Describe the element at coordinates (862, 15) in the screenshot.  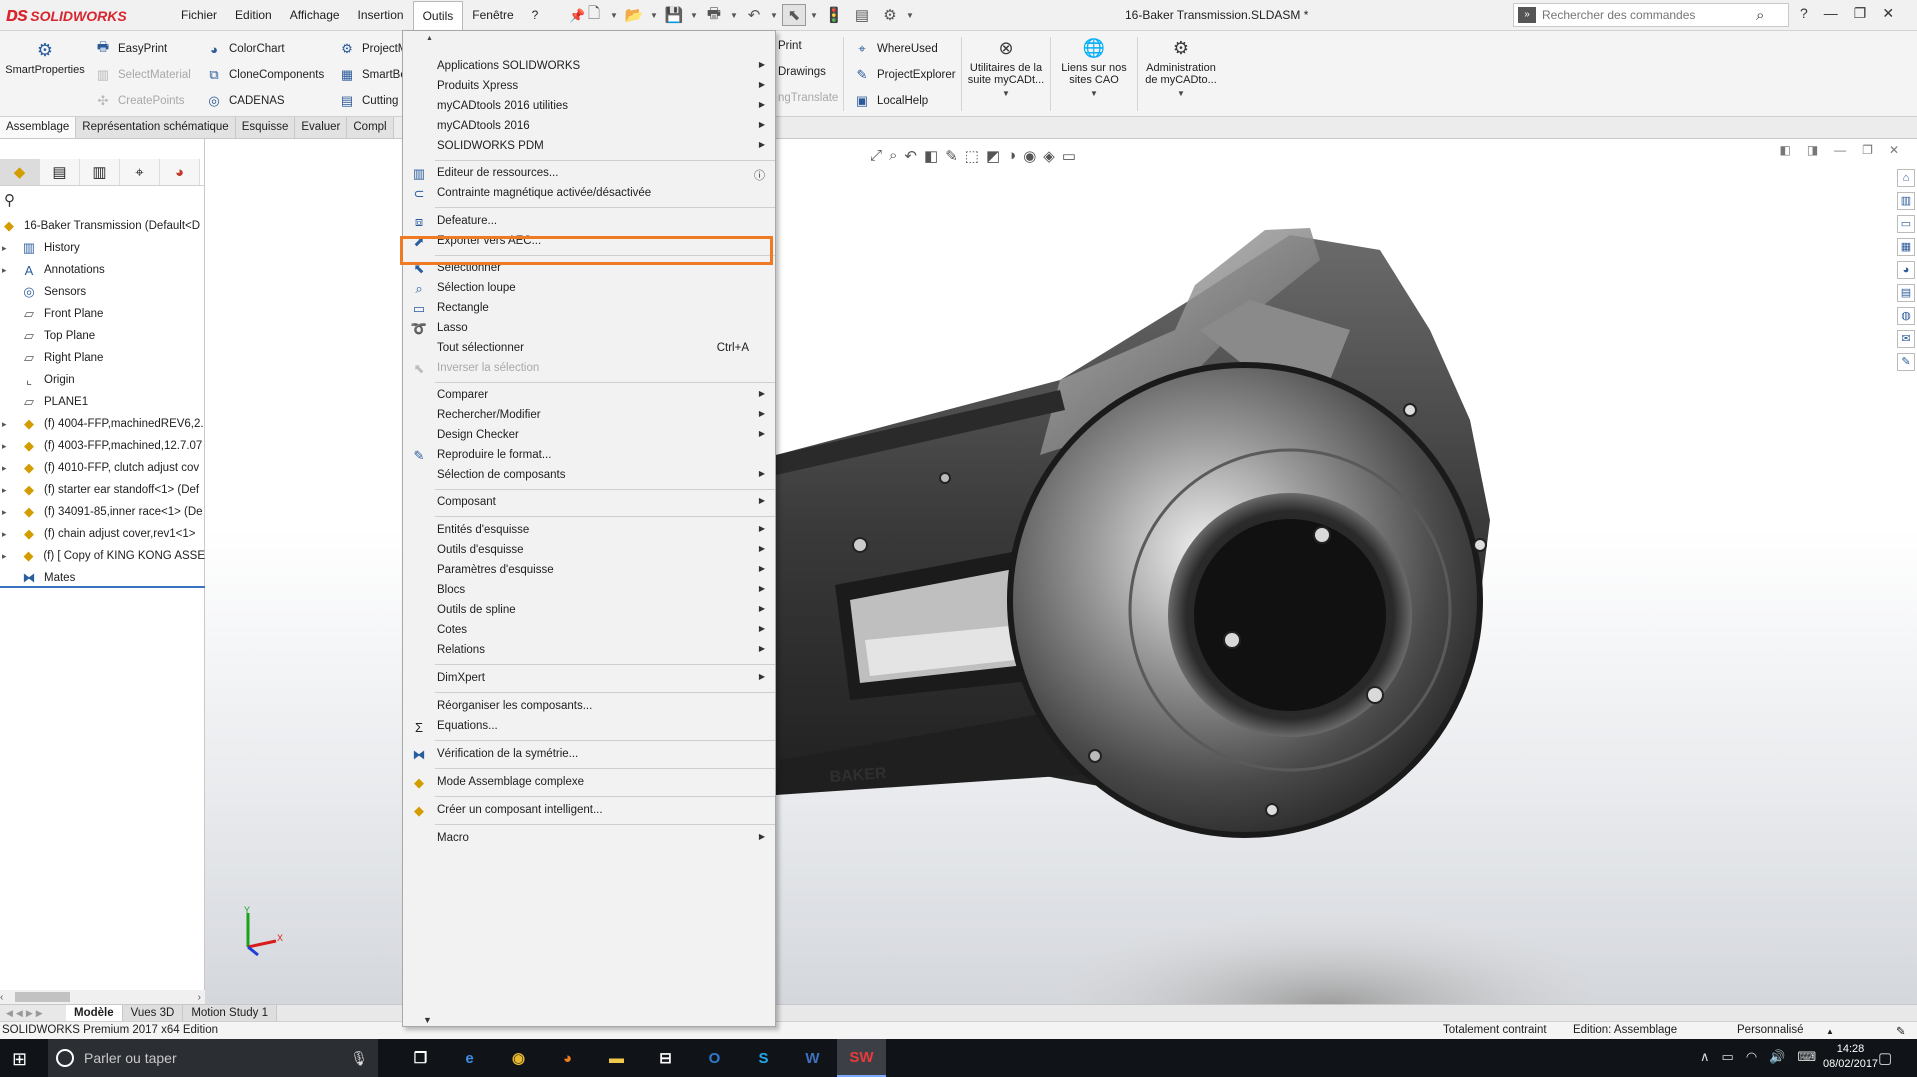
I see `file-properties-icon: ▤` at that location.